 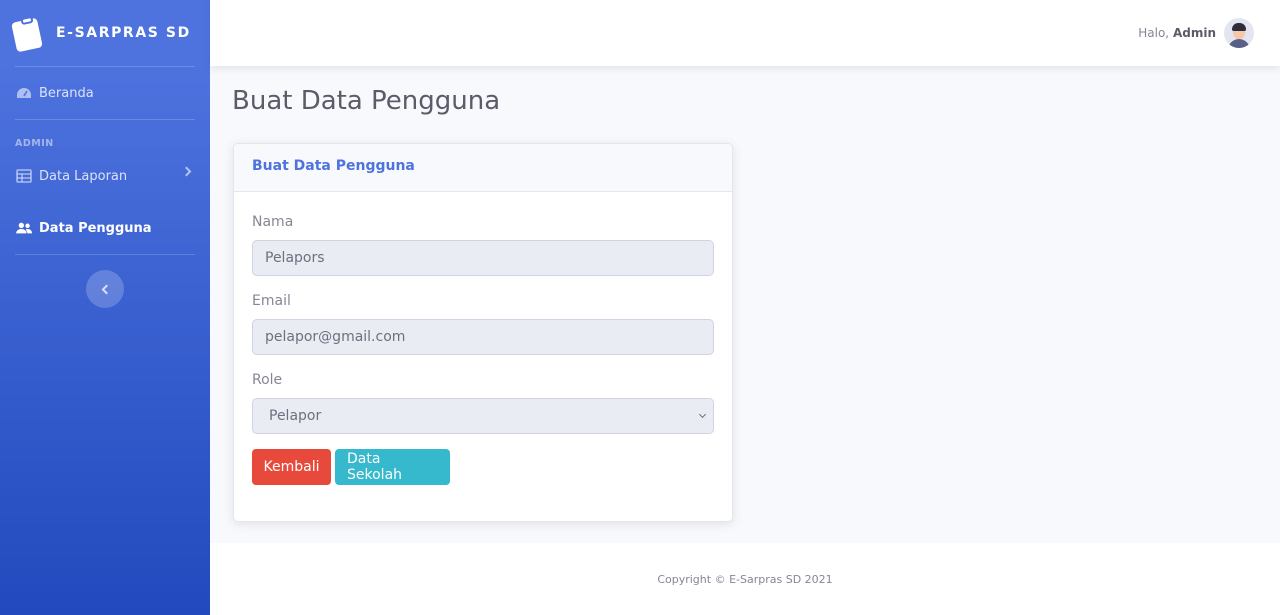 I want to click on chevron-right-icon, so click(x=186, y=171).